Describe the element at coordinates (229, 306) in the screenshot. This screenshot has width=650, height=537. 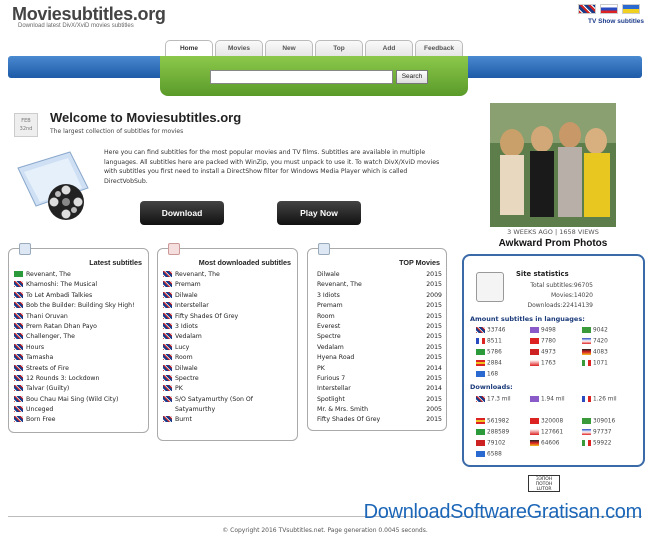
I see `list-item: Interstellar` at that location.